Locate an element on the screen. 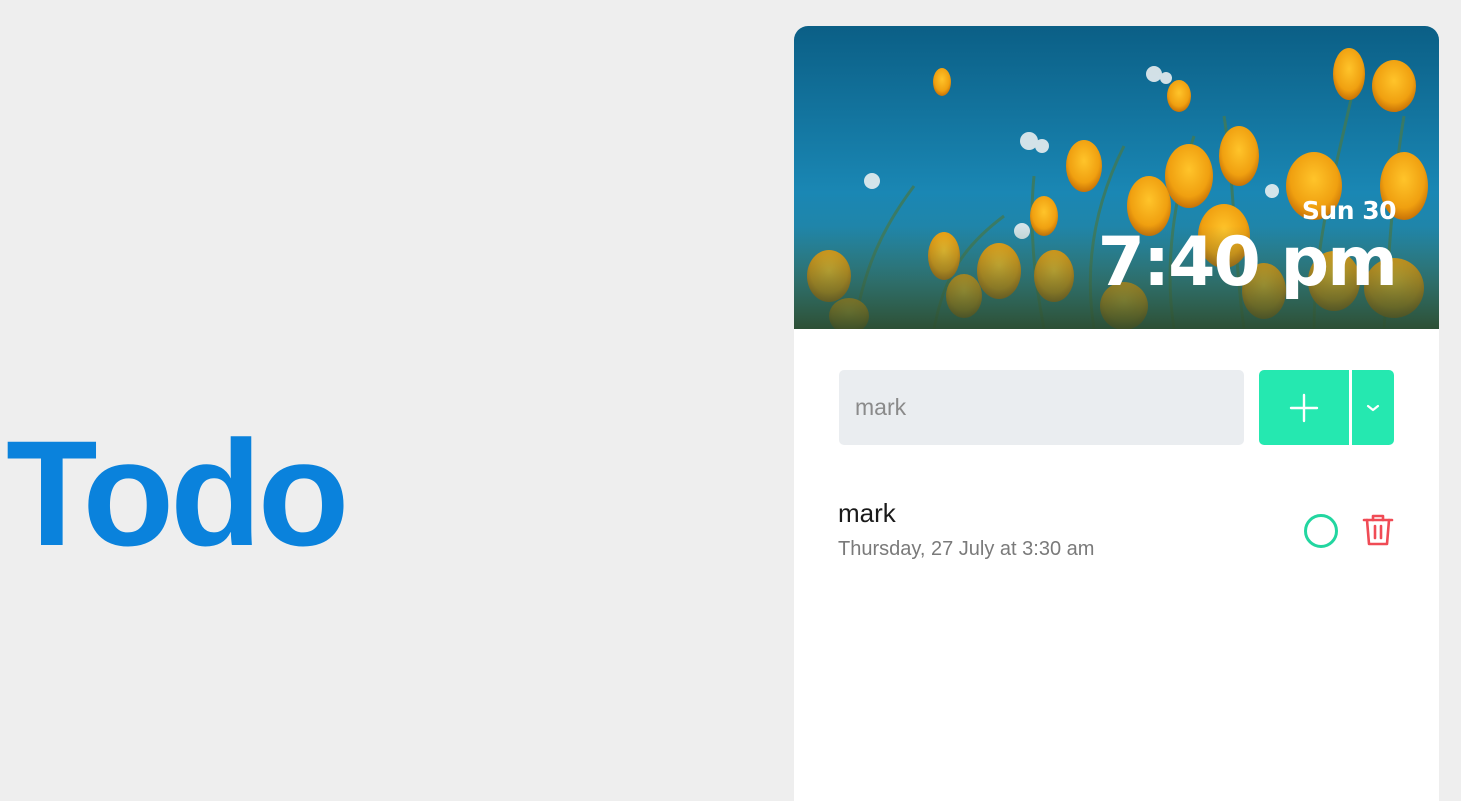 The width and height of the screenshot is (1461, 801). app-title: Todo is located at coordinates (177, 493).